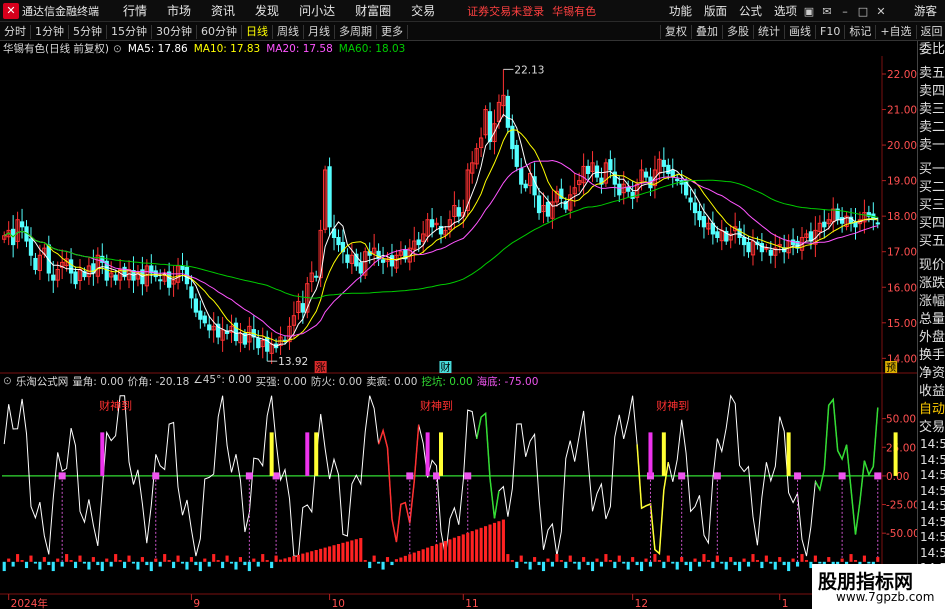  Describe the element at coordinates (737, 31) in the screenshot. I see `tool-multi-stock-button: 多股` at that location.